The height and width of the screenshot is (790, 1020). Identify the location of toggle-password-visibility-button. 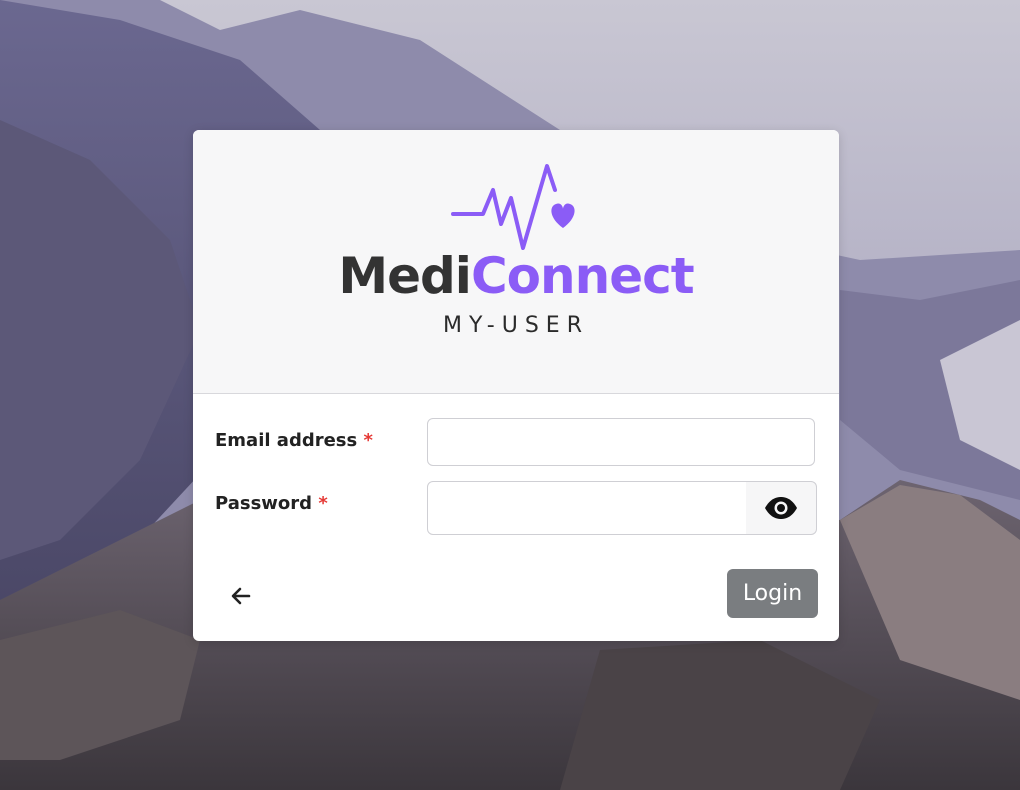
(781, 508).